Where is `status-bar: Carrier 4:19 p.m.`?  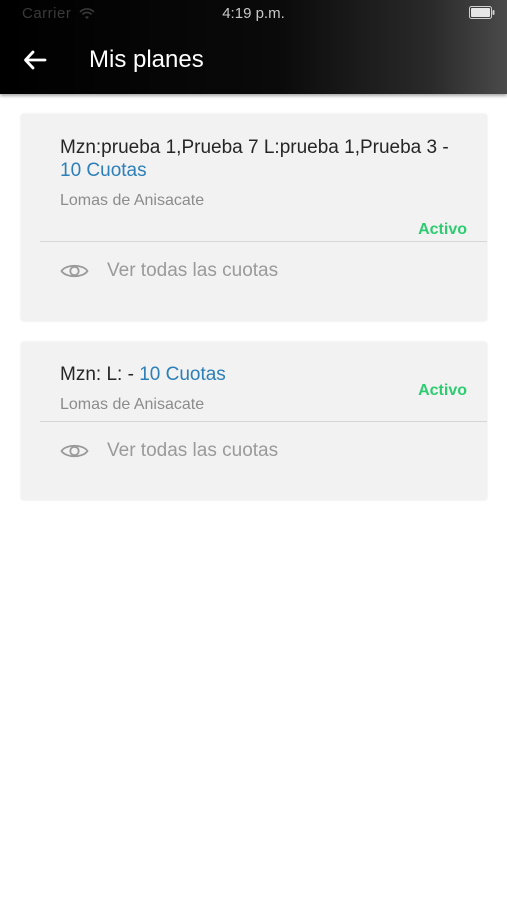
status-bar: Carrier 4:19 p.m. is located at coordinates (253, 14).